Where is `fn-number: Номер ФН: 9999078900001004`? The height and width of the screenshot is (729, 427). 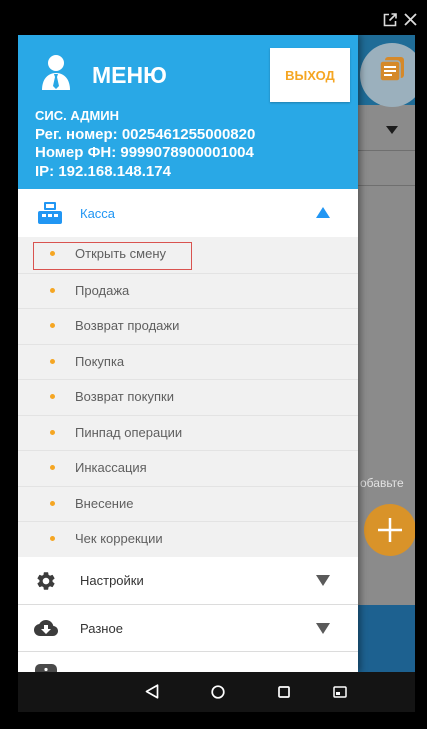
fn-number: Номер ФН: 9999078900001004 is located at coordinates (144, 152).